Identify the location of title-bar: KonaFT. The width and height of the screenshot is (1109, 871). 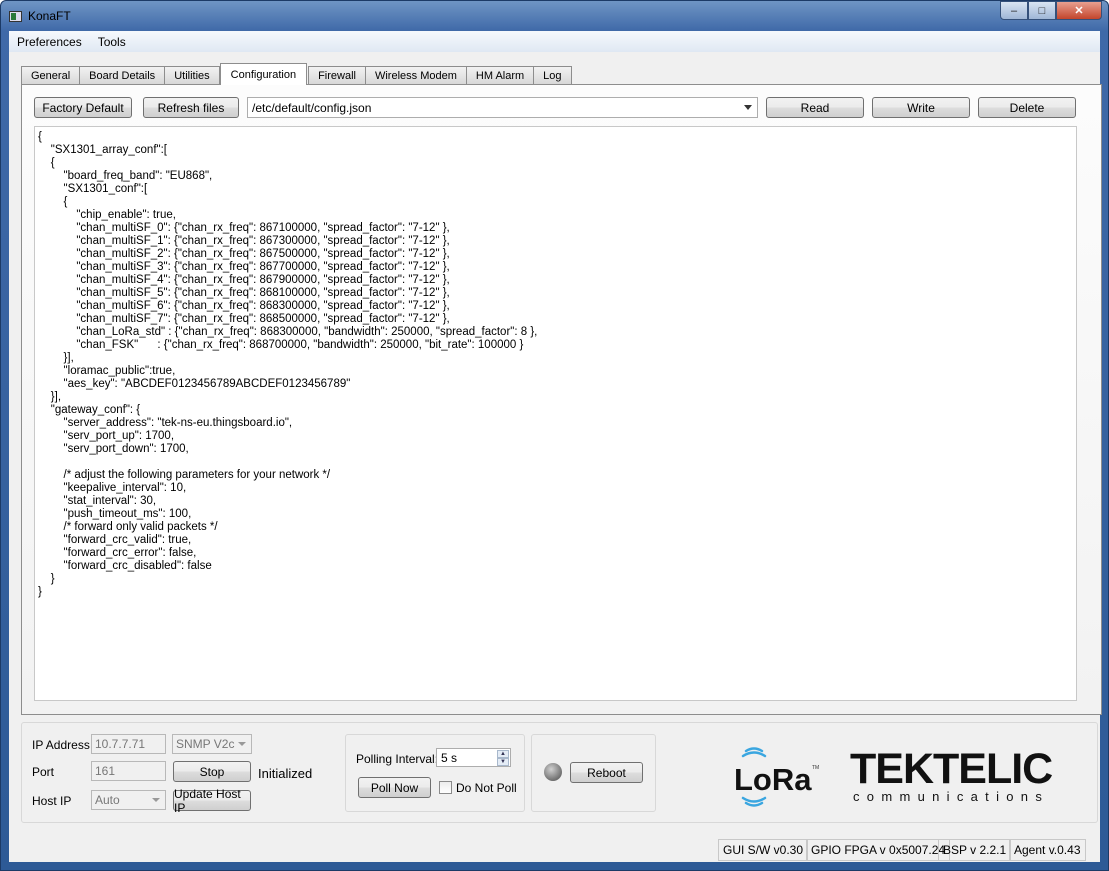
(40, 16).